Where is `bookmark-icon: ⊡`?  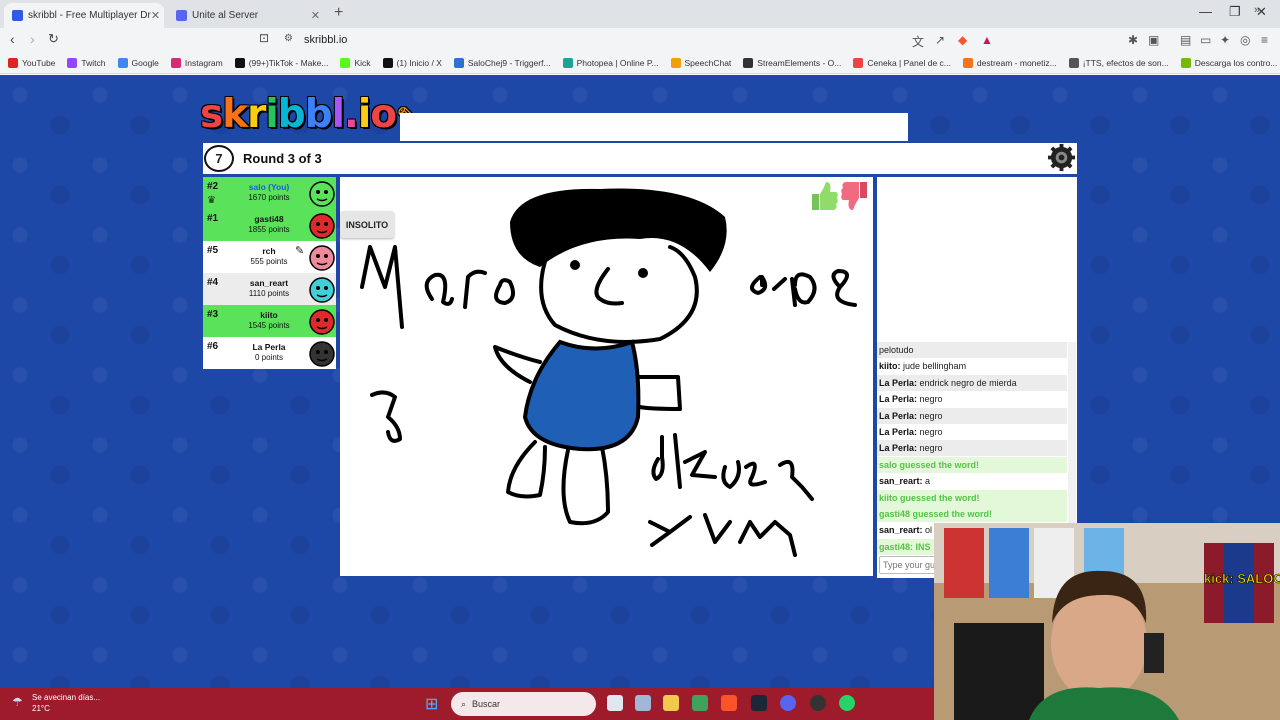 bookmark-icon: ⊡ is located at coordinates (264, 38).